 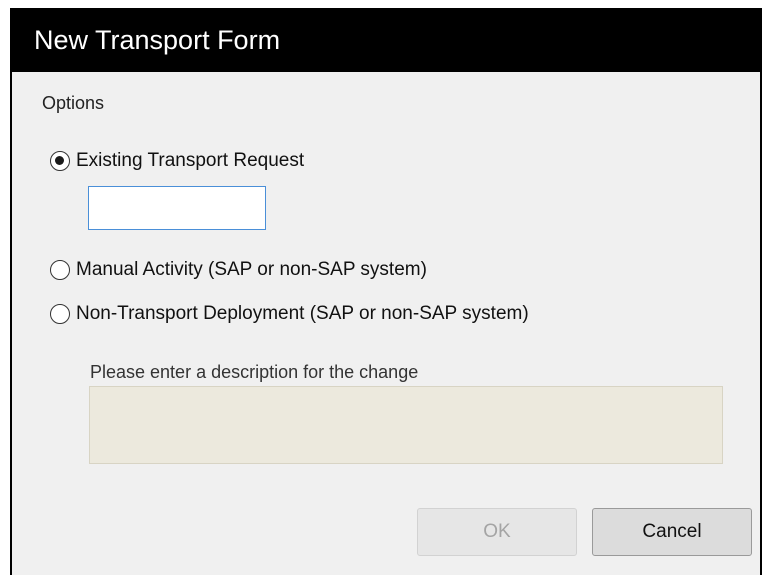 What do you see at coordinates (60, 161) in the screenshot?
I see `radio-button-checked` at bounding box center [60, 161].